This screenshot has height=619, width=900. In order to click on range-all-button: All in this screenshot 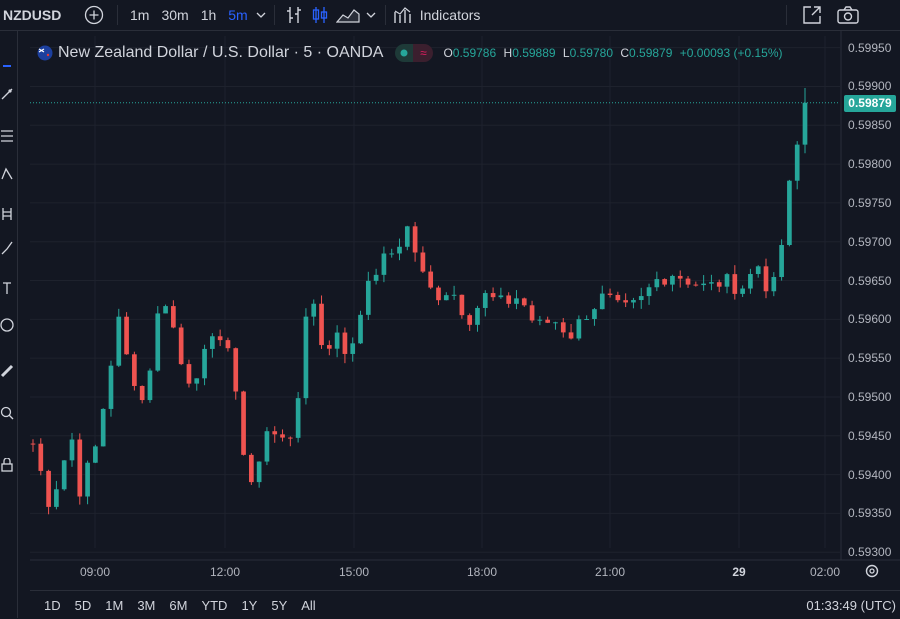, I will do `click(308, 605)`.